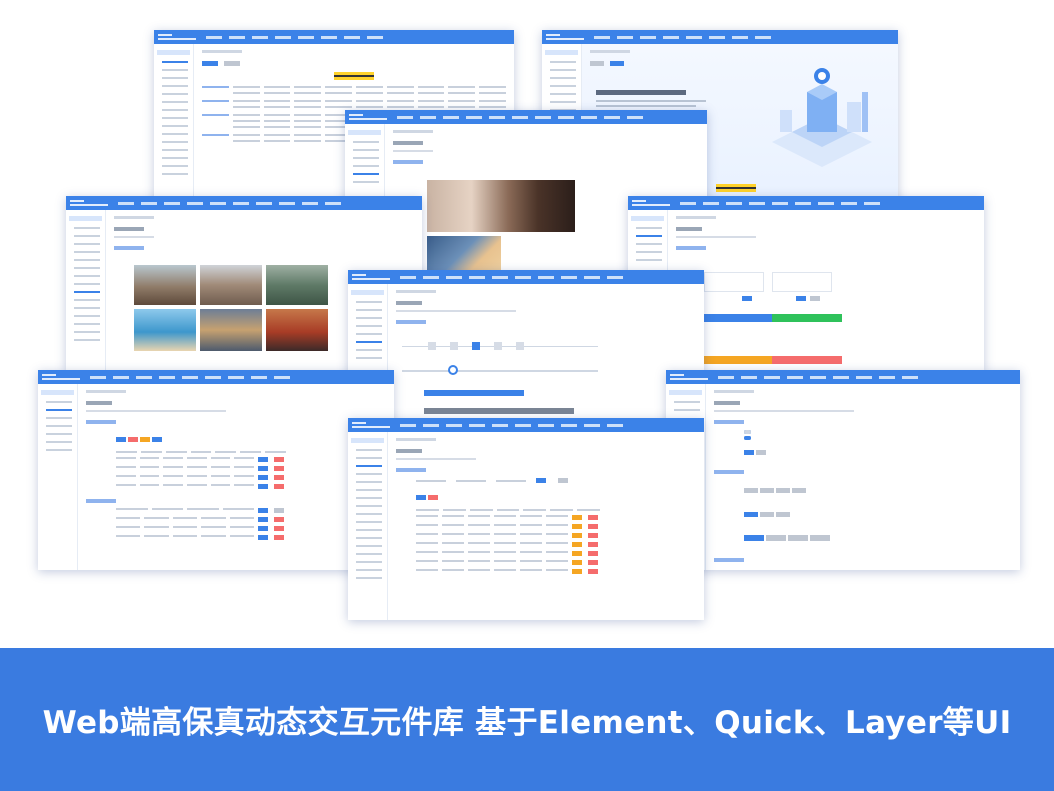 Image resolution: width=1054 pixels, height=791 pixels. I want to click on gallery-image-temple, so click(297, 330).